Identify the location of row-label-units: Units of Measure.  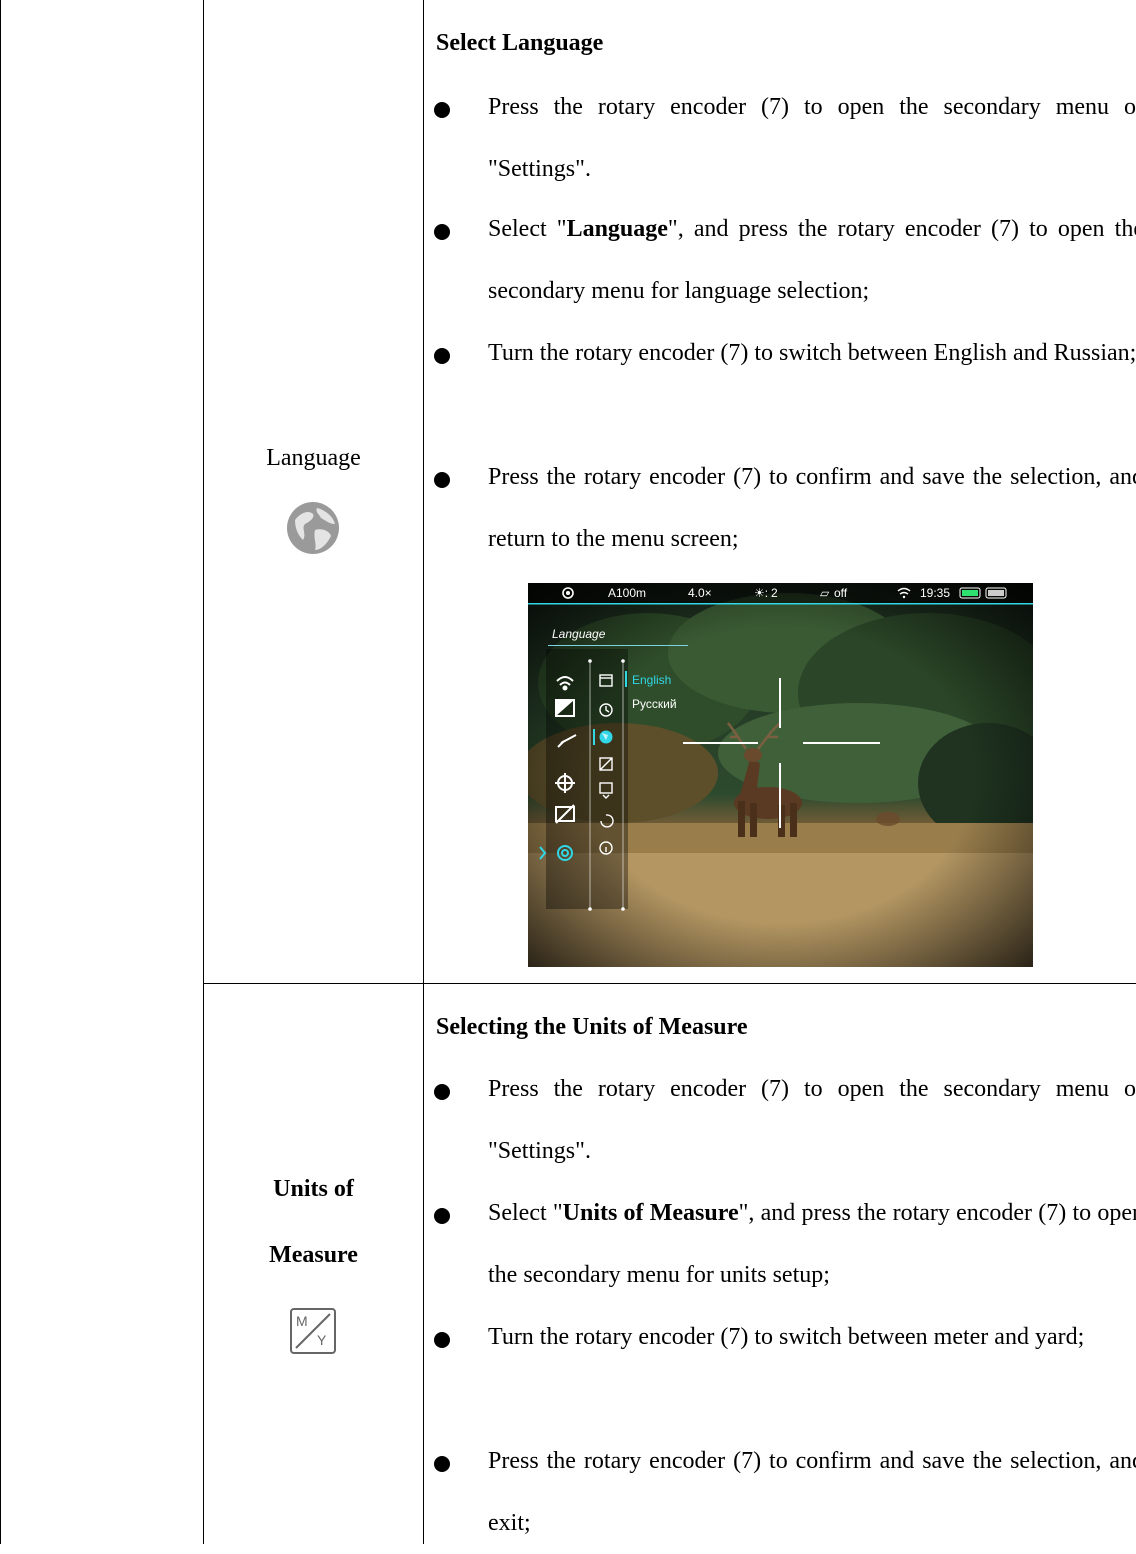
(313, 1222).